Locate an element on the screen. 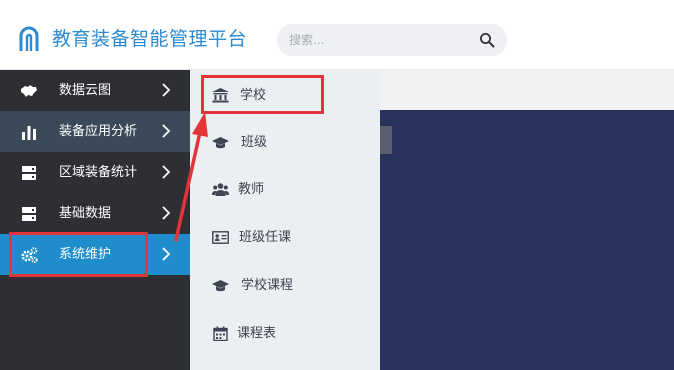  submenu-item-school-course: 学校课程 is located at coordinates (285, 286).